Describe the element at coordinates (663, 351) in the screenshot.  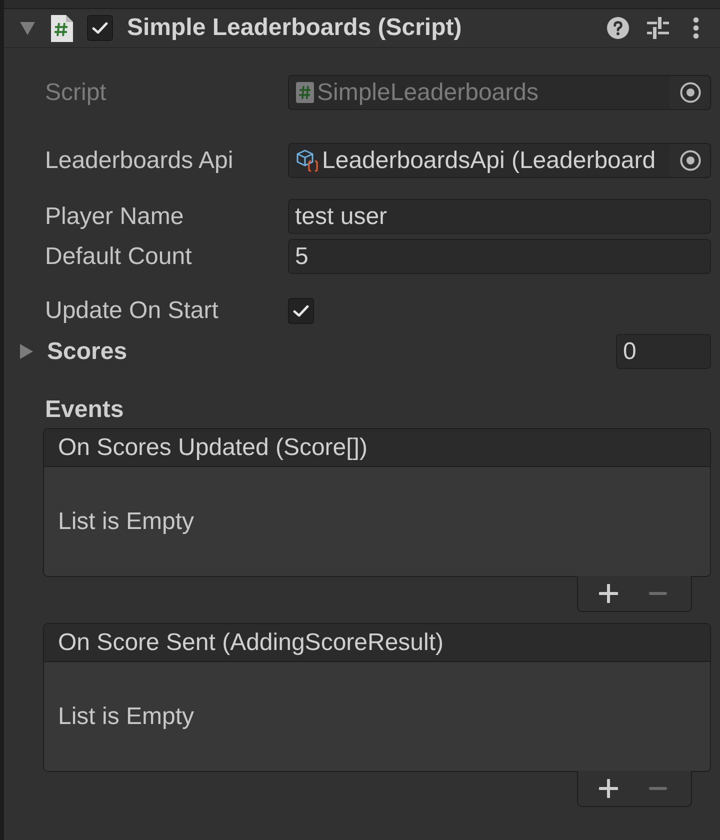
I see `count-field: 0` at that location.